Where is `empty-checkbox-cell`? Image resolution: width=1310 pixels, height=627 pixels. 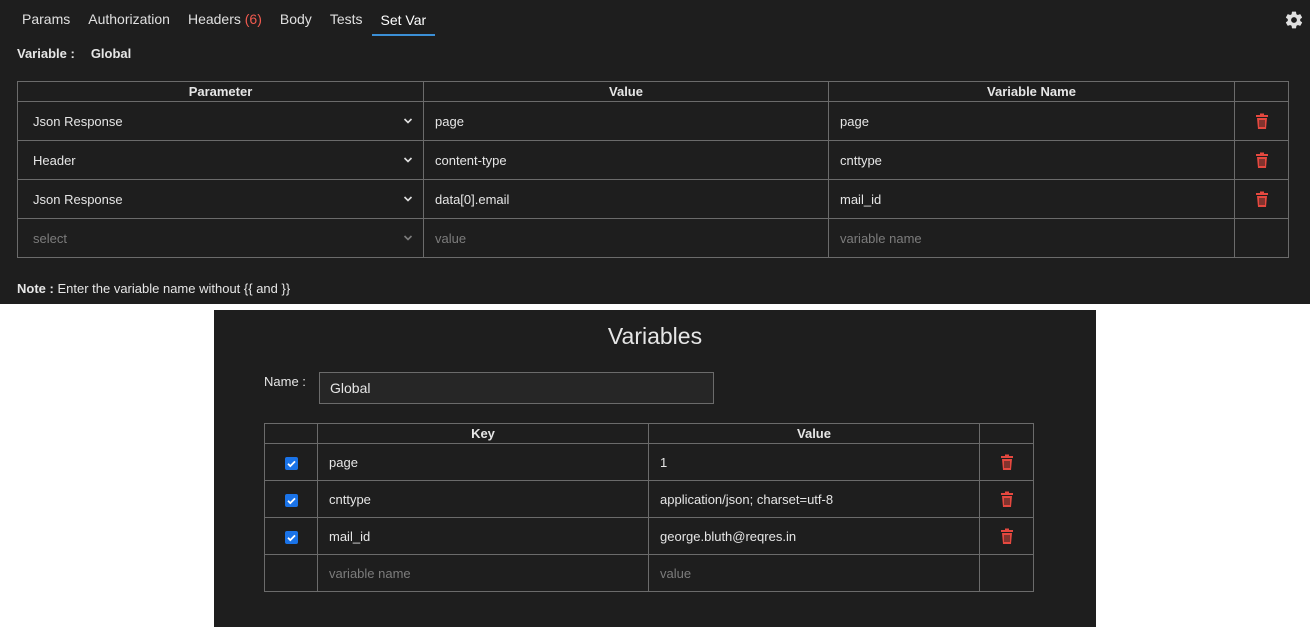 empty-checkbox-cell is located at coordinates (291, 573).